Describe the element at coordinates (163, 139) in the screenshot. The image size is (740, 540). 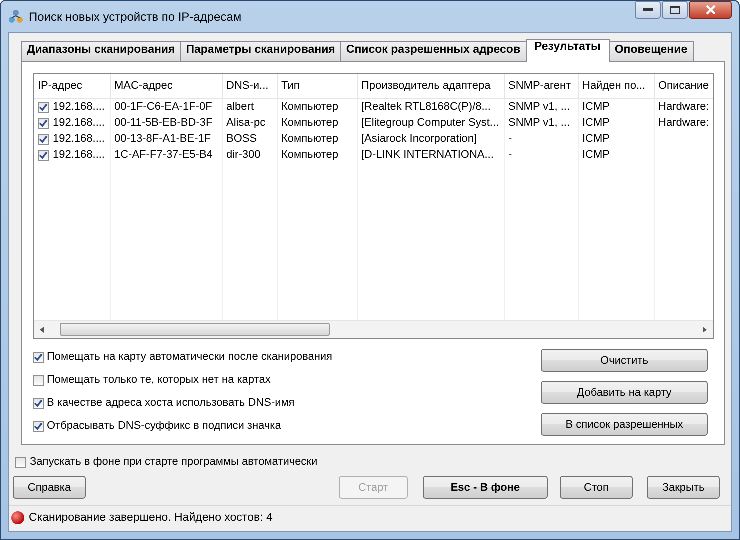
I see `table-cell: 00-13-8F-A1-BE-1F` at that location.